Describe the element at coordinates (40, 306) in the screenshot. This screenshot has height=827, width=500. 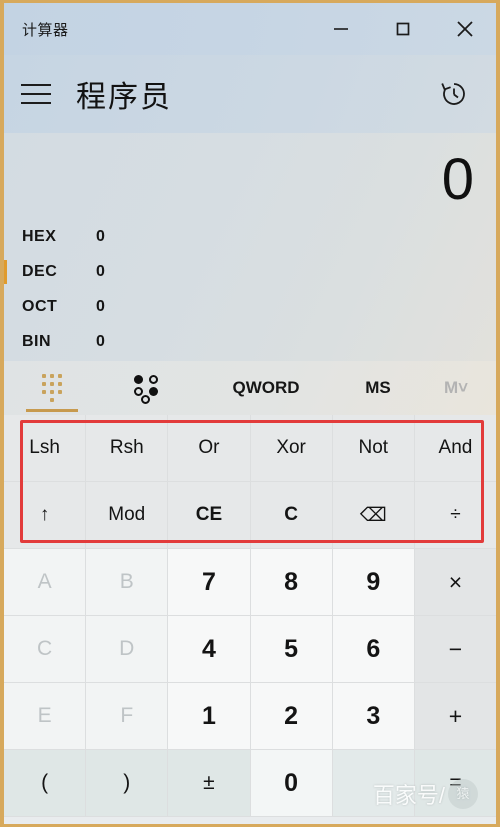
I see `radix-label: OCT` at that location.